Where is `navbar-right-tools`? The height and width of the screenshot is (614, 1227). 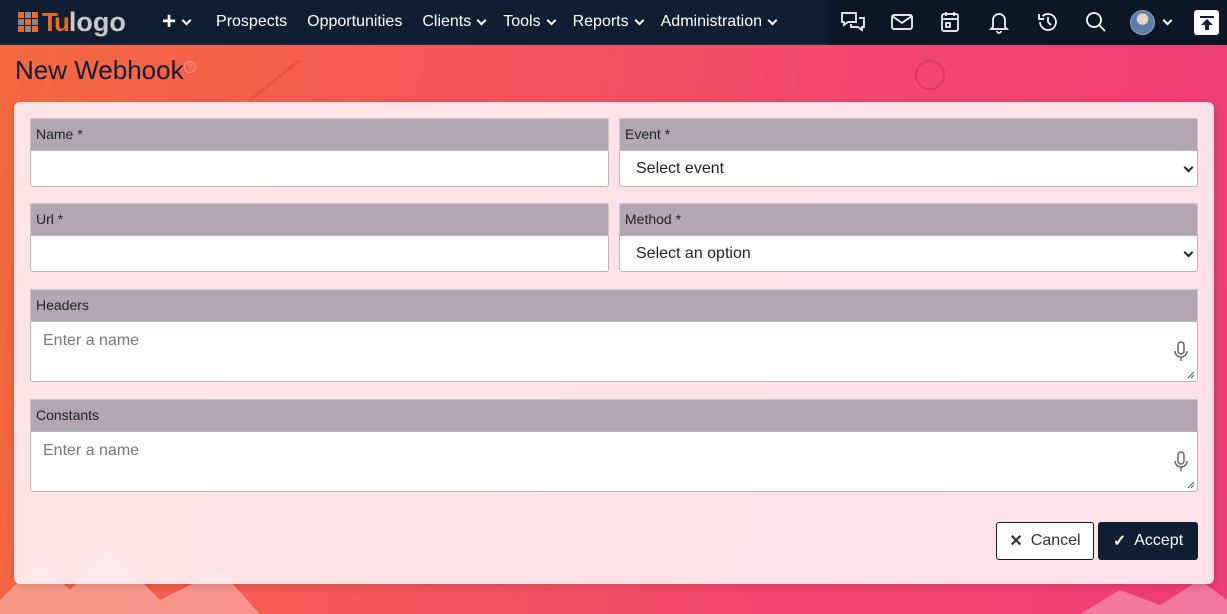 navbar-right-tools is located at coordinates (1027, 22).